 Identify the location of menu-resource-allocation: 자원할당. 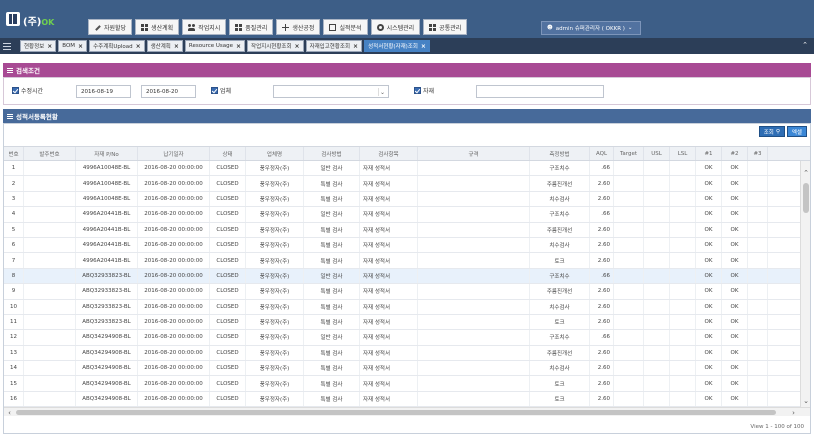
(110, 27).